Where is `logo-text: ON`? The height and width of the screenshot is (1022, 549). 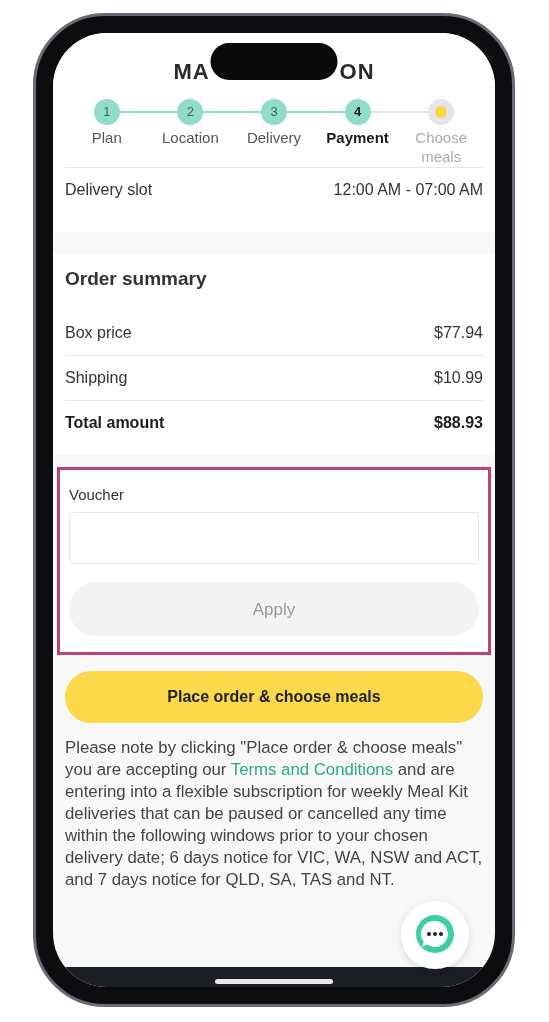
logo-text: ON is located at coordinates (357, 72).